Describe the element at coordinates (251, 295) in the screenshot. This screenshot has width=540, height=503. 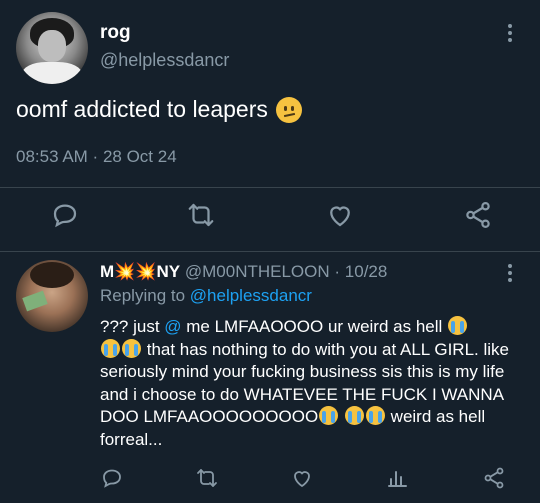
I see `replying-to-link: @helplessdancr` at that location.